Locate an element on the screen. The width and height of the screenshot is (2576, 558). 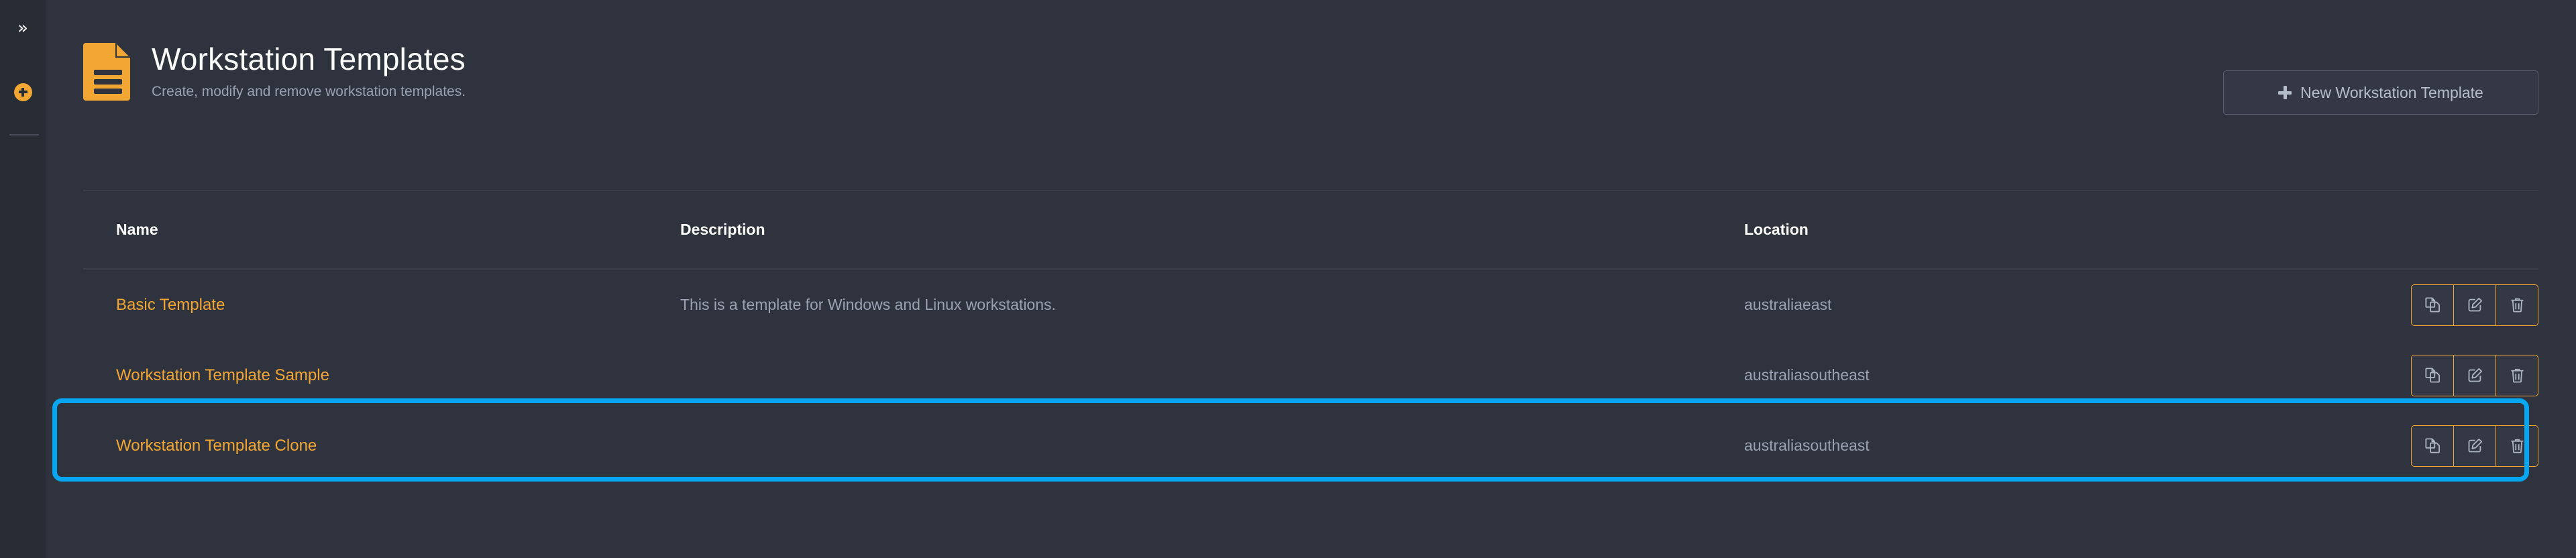
column-header-description: Description is located at coordinates (722, 229).